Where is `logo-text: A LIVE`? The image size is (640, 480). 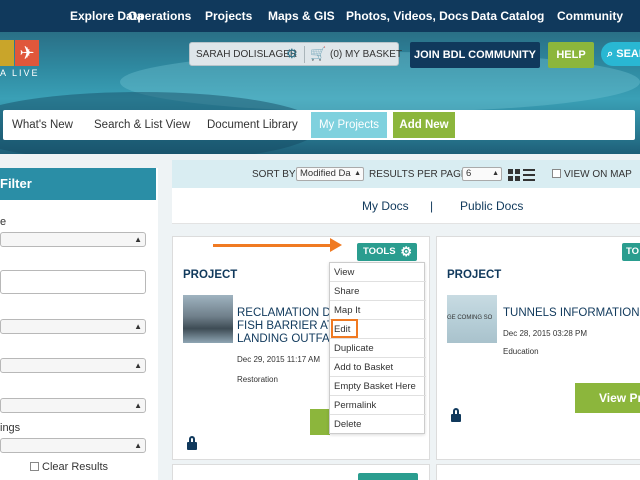 logo-text: A LIVE is located at coordinates (20, 73).